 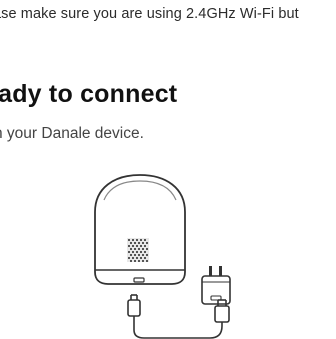 What do you see at coordinates (140, 229) in the screenshot?
I see `camera-icon` at bounding box center [140, 229].